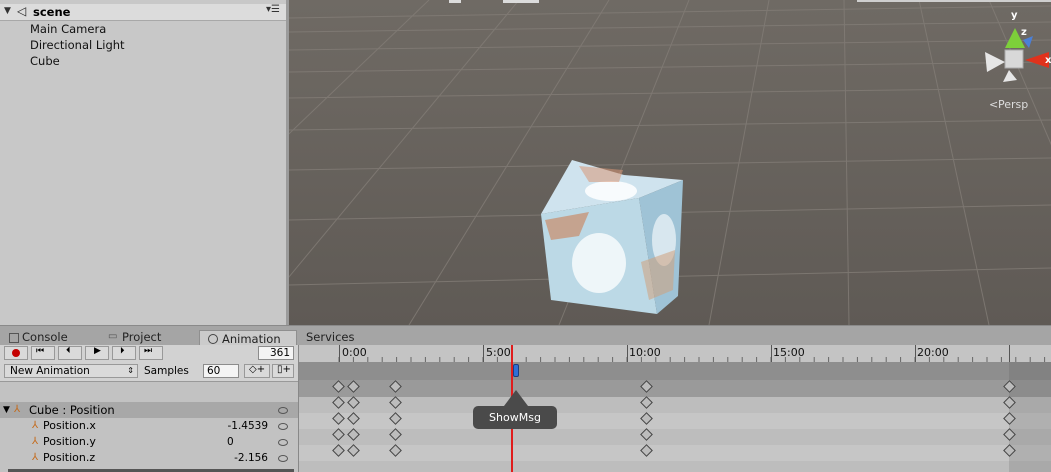 The width and height of the screenshot is (1051, 472). I want to click on samples-field: 60, so click(221, 371).